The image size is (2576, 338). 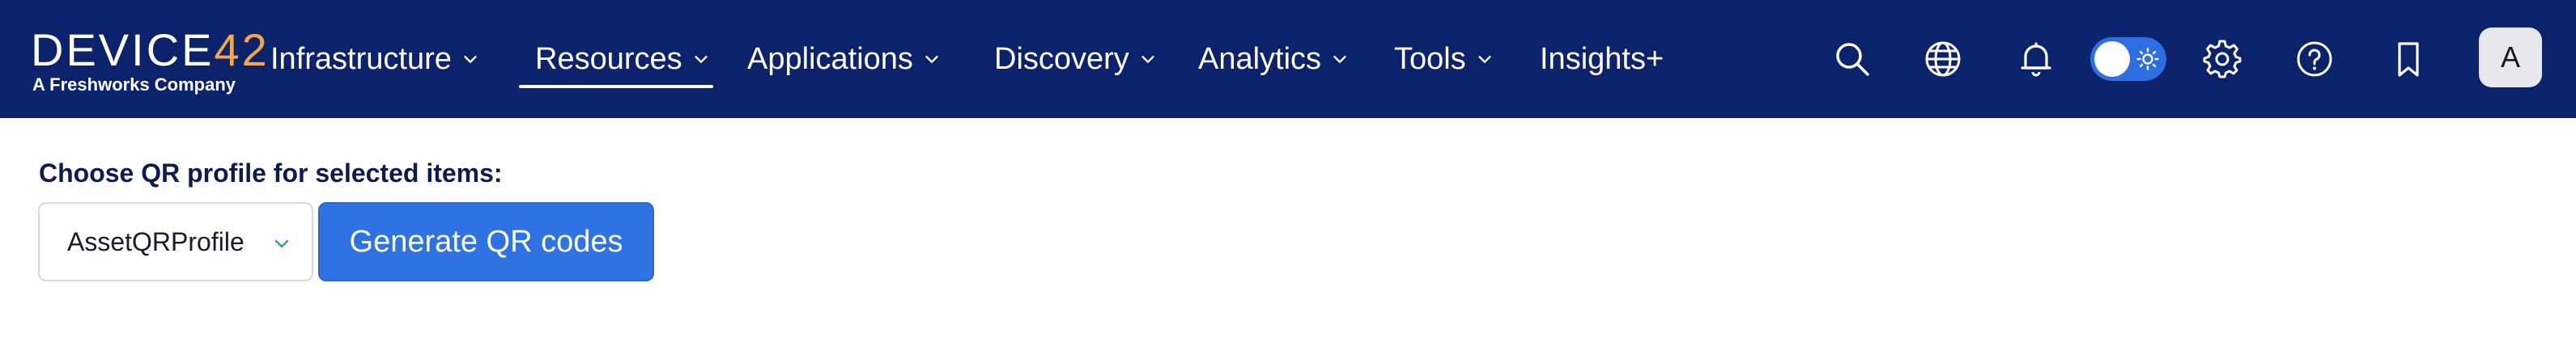 What do you see at coordinates (2222, 59) in the screenshot?
I see `gear-icon` at bounding box center [2222, 59].